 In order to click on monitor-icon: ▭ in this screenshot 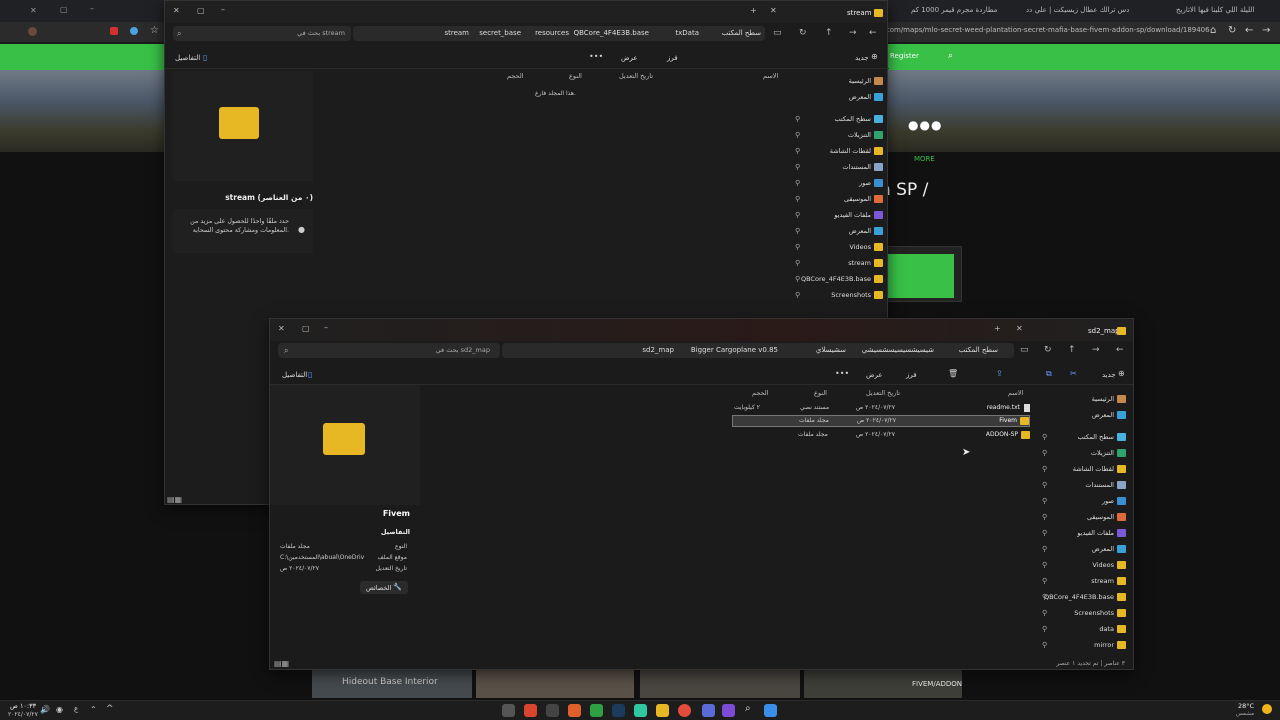, I will do `click(1024, 350)`.